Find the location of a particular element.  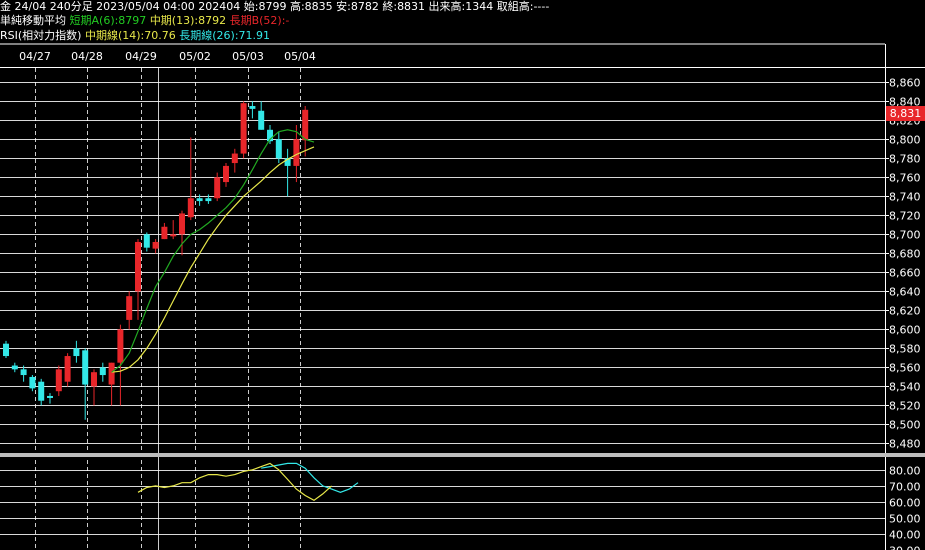

price-tick-label: 8,580 is located at coordinates (905, 349).